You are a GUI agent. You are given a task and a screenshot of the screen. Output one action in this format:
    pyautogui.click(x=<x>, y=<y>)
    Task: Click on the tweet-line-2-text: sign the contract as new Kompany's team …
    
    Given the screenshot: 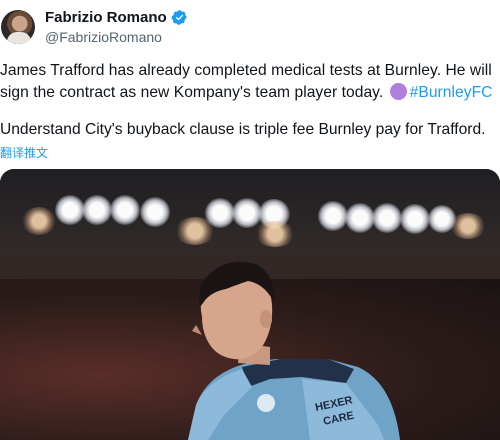 What is the action you would take?
    pyautogui.click(x=192, y=92)
    